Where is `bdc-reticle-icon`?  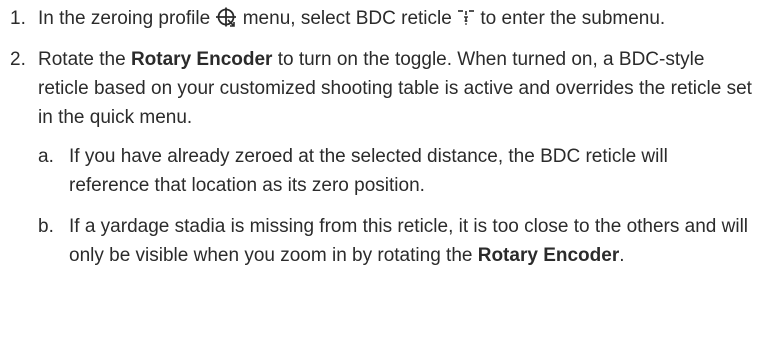 bdc-reticle-icon is located at coordinates (466, 18).